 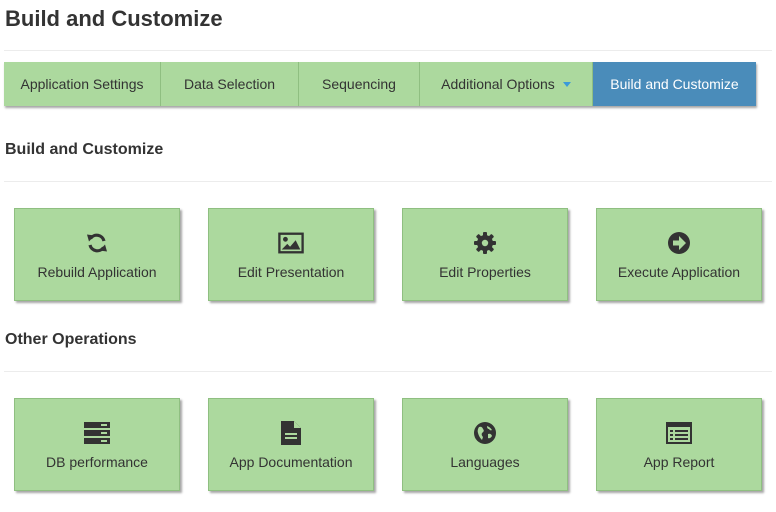 I want to click on tile-label: Edit Presentation, so click(x=291, y=272).